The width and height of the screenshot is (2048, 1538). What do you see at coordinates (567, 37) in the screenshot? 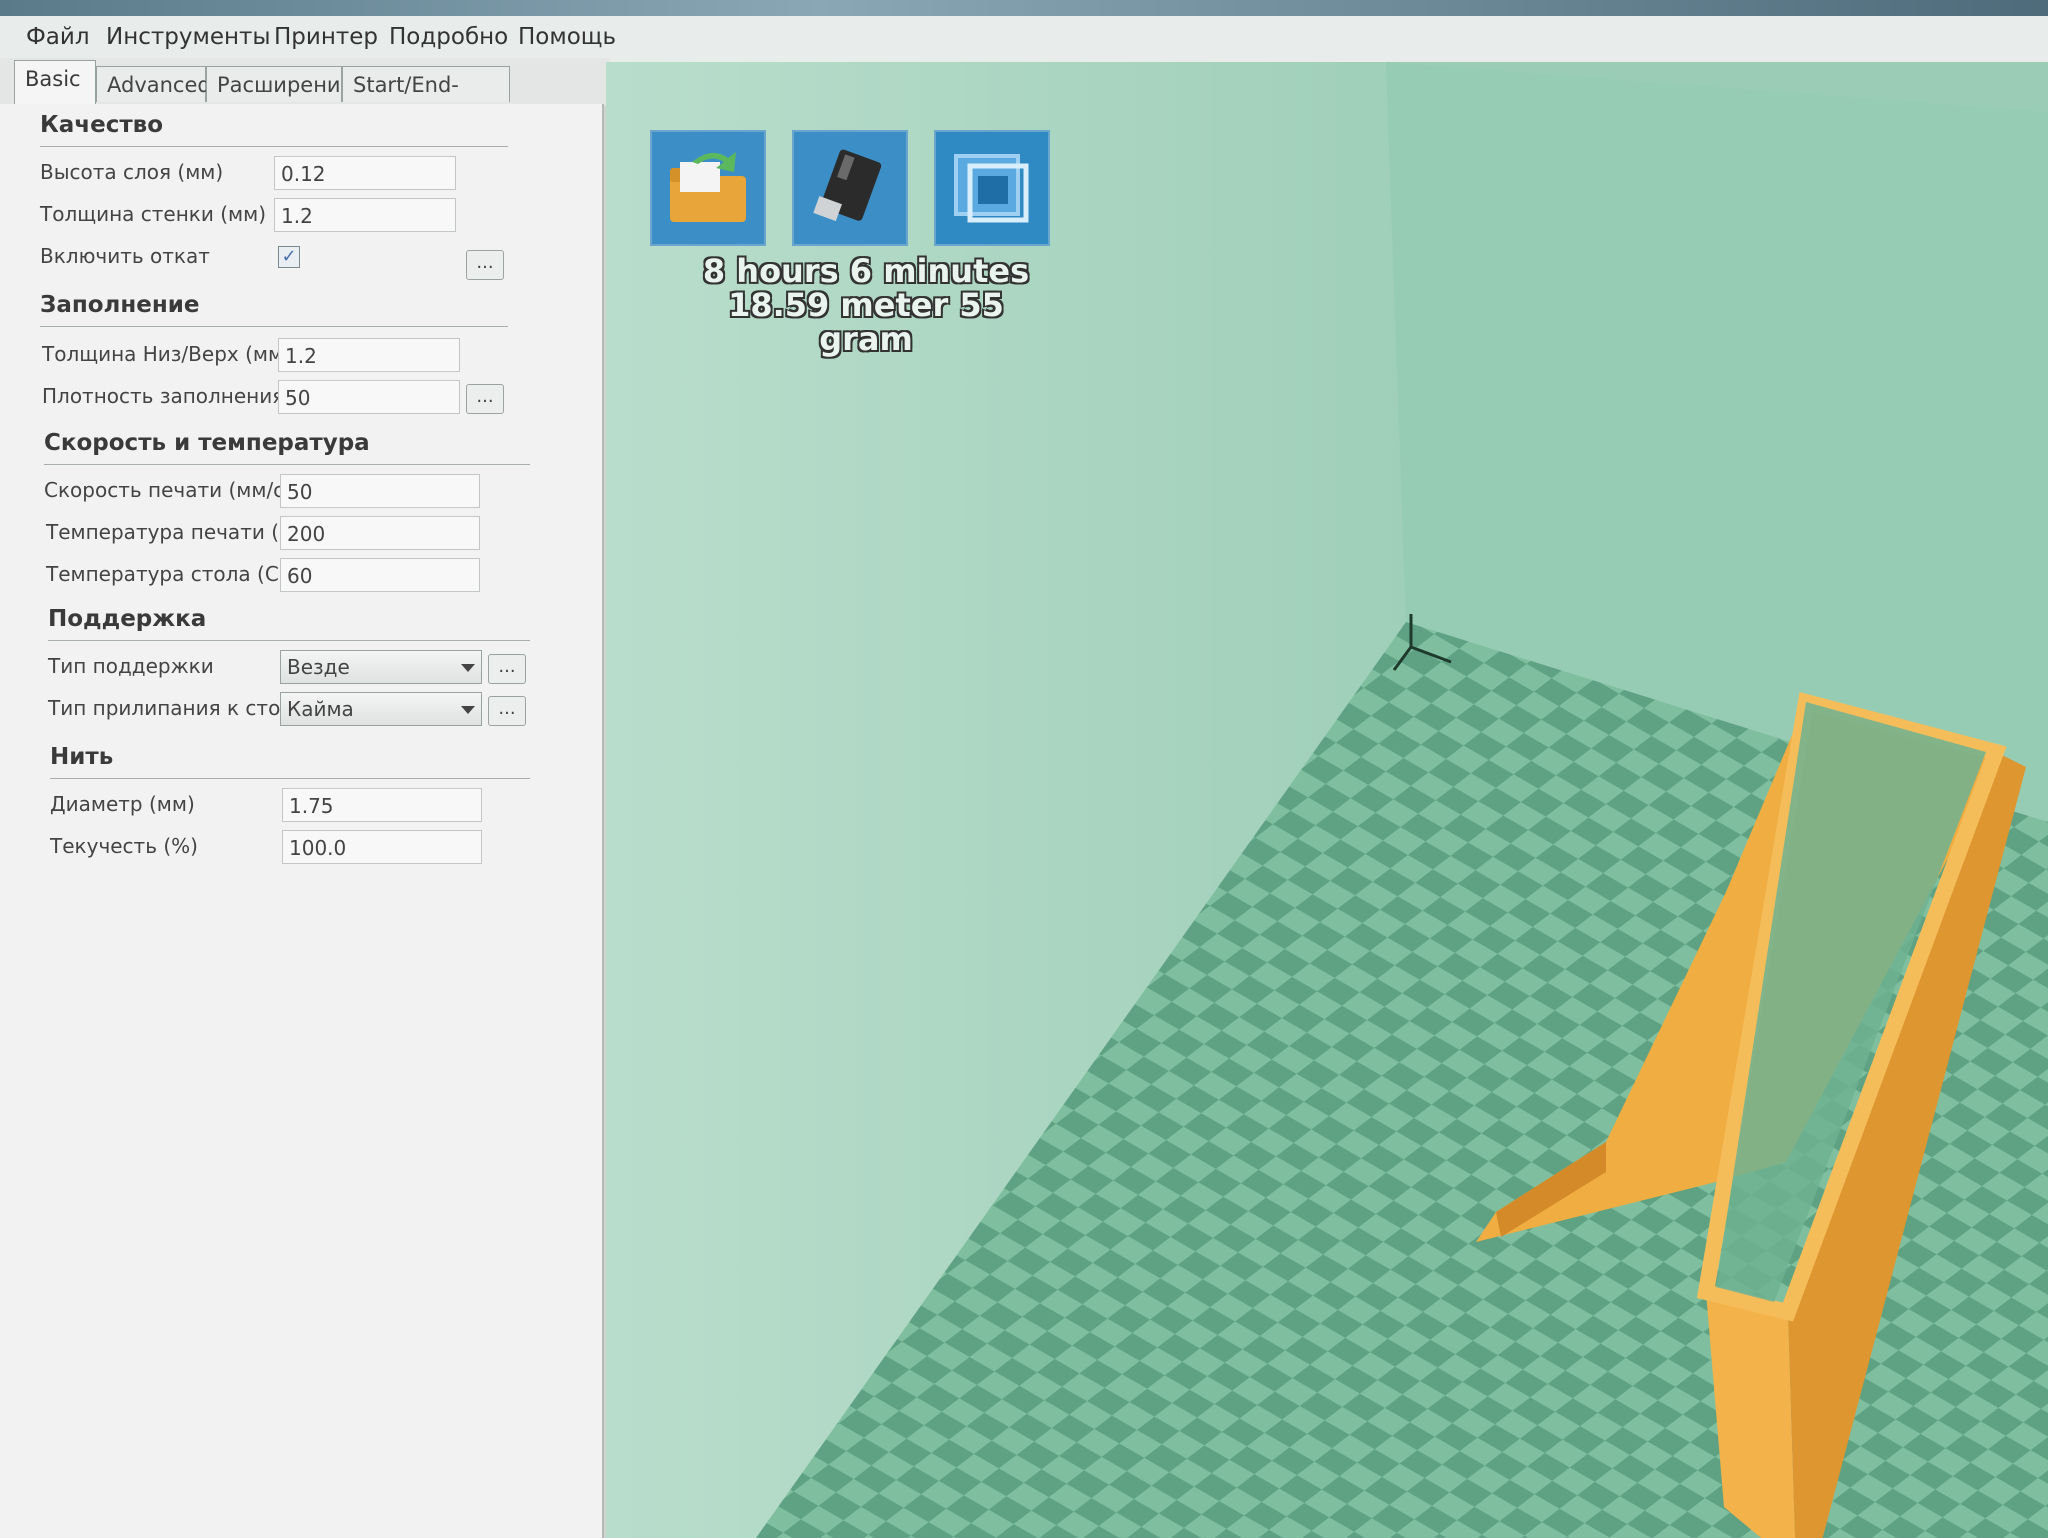
I see `menu-help: Помощь` at bounding box center [567, 37].